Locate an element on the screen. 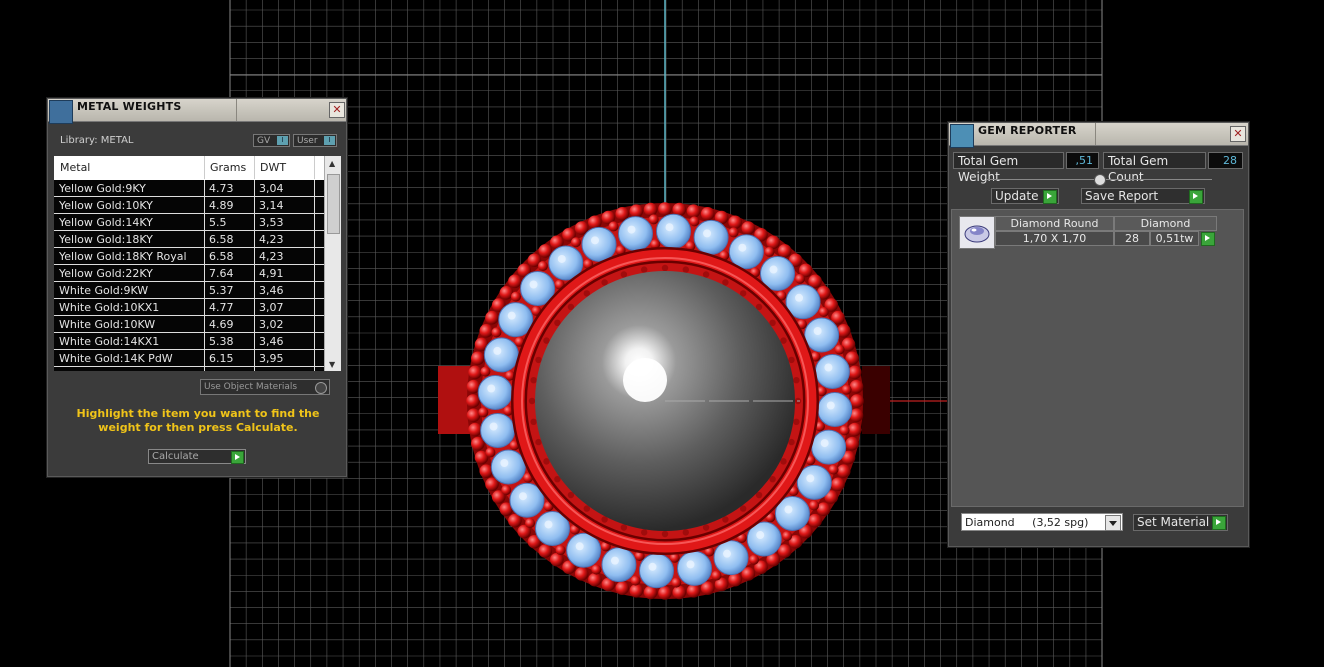 The height and width of the screenshot is (667, 1324). dwt-cell: 4,23 is located at coordinates (271, 239).